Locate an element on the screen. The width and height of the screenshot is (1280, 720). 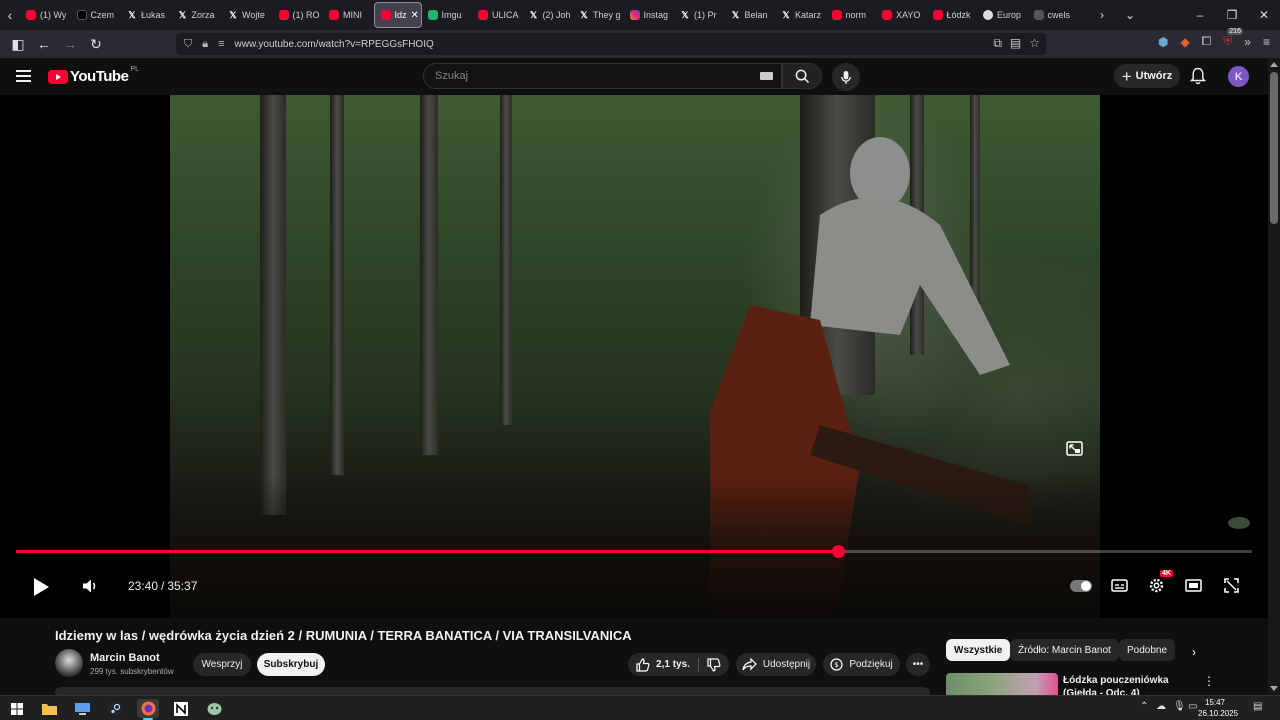
thanks-button: $ Podziękuj is located at coordinates (861, 664).